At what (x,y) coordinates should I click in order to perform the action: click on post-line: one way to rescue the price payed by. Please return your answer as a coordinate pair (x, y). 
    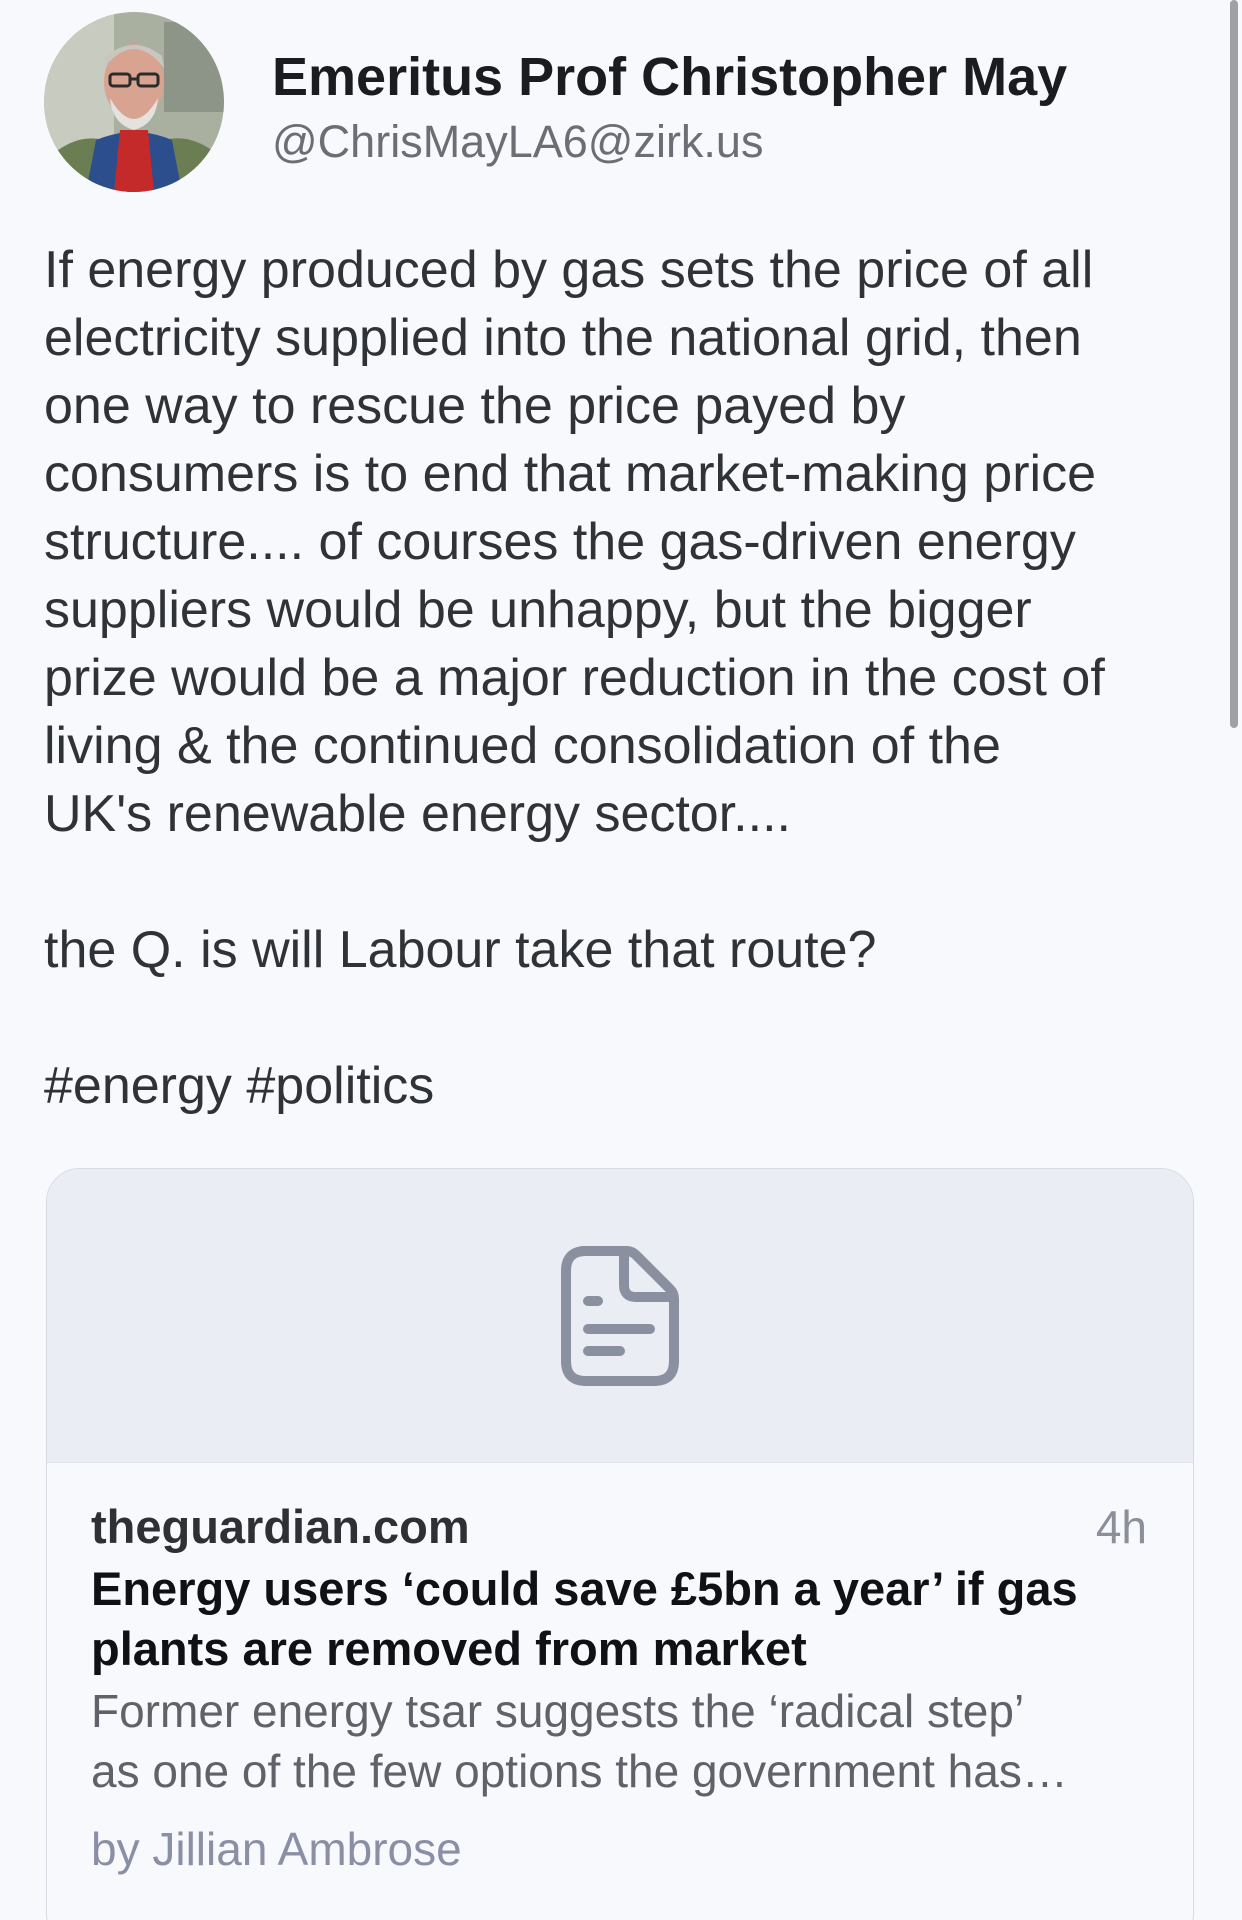
    Looking at the image, I should click on (475, 406).